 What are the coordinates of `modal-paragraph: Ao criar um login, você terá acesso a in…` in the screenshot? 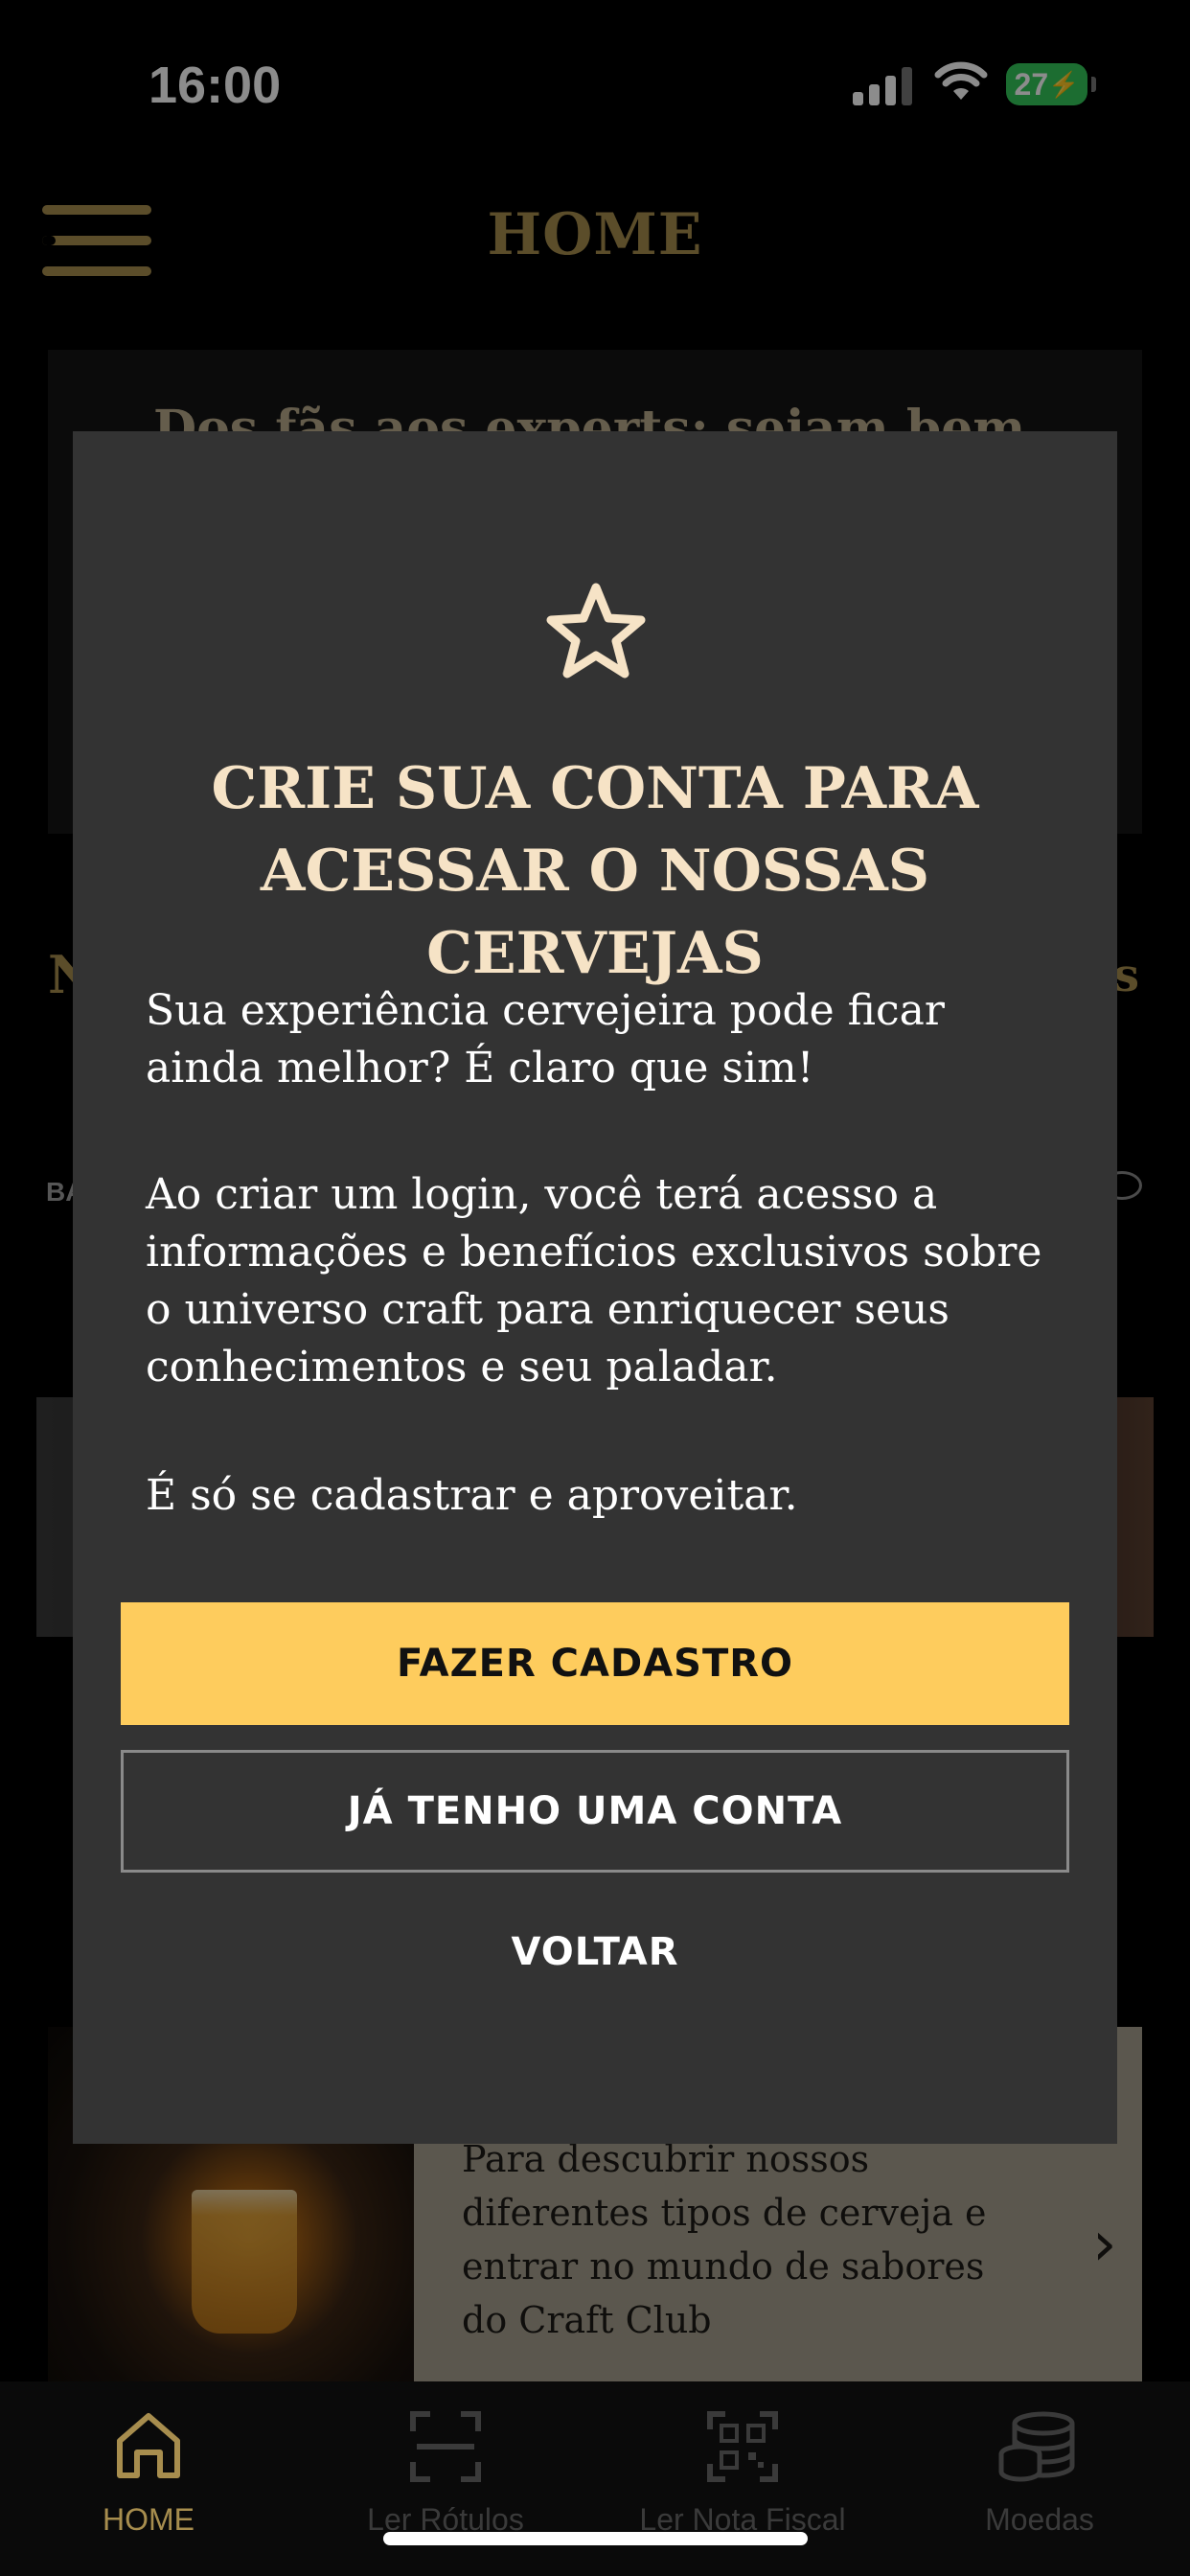 It's located at (594, 1281).